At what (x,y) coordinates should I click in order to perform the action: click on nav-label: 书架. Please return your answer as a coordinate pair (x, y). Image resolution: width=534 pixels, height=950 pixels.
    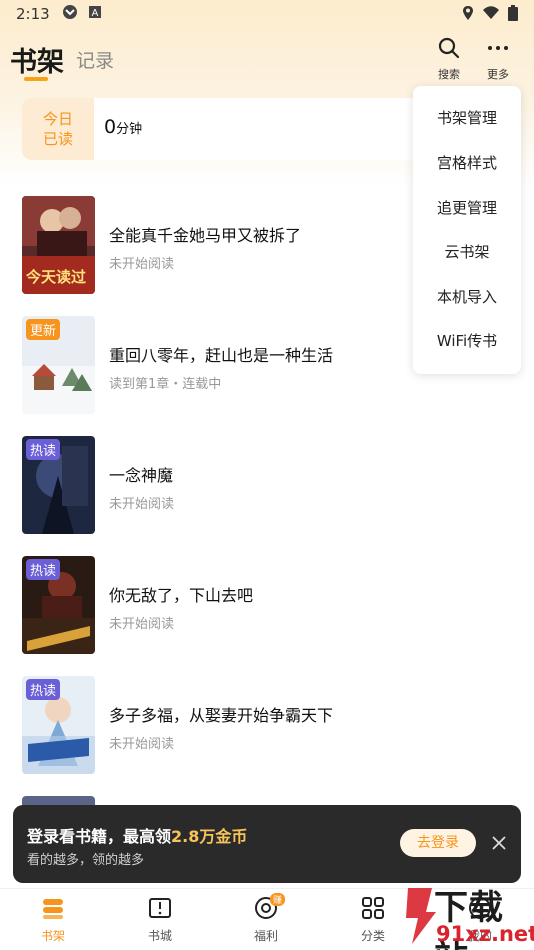
    Looking at the image, I should click on (52, 936).